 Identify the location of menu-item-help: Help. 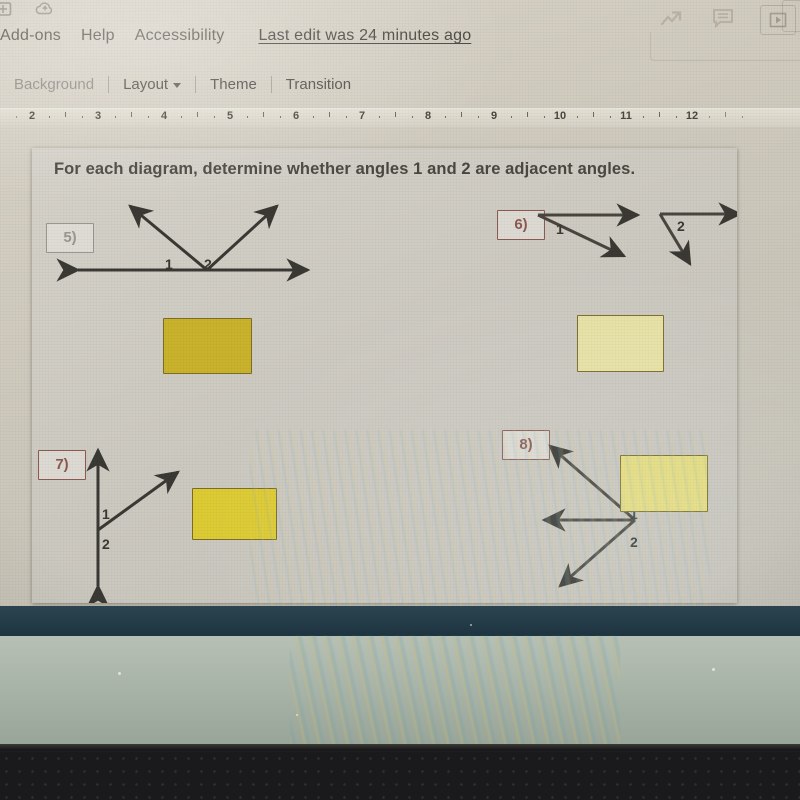
(98, 36).